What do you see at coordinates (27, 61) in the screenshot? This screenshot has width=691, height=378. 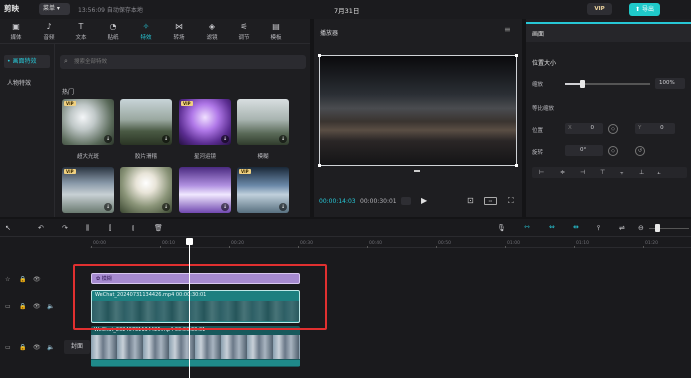 I see `side-item-scene-effects: • 画面特效` at bounding box center [27, 61].